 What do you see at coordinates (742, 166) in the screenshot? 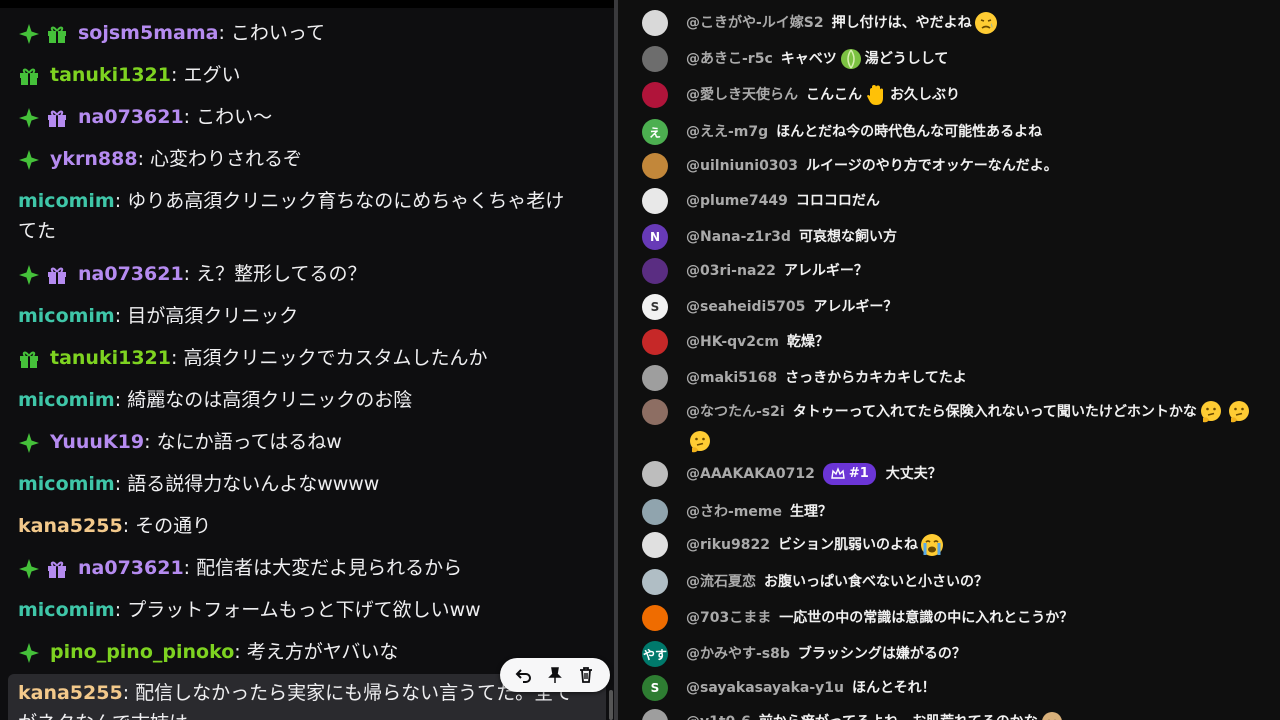
I see `author-name: @uilniuni0303` at bounding box center [742, 166].